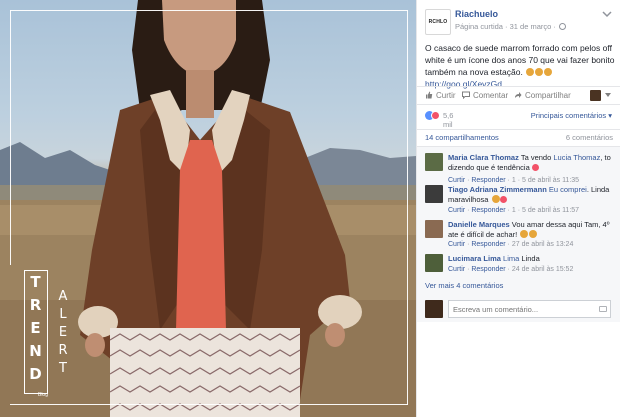  Describe the element at coordinates (474, 258) in the screenshot. I see `commenter-name: Lucimara Lima` at that location.